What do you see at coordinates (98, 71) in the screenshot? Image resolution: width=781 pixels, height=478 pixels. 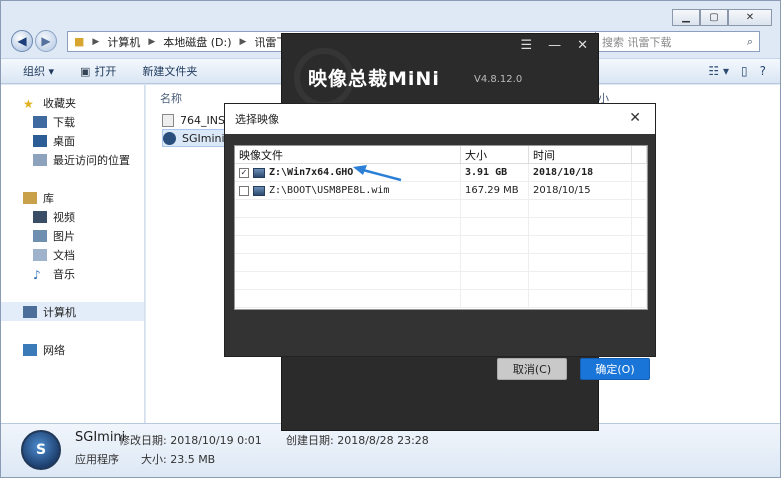 I see `open-button: ▣ 打开` at bounding box center [98, 71].